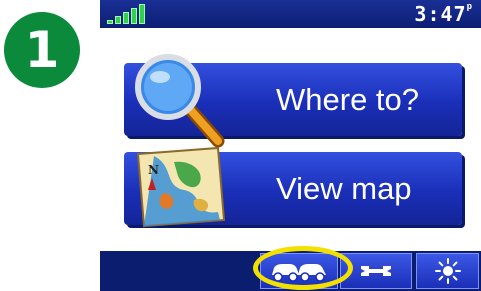 This screenshot has width=481, height=291. I want to click on where-to-label: Where to?, so click(348, 99).